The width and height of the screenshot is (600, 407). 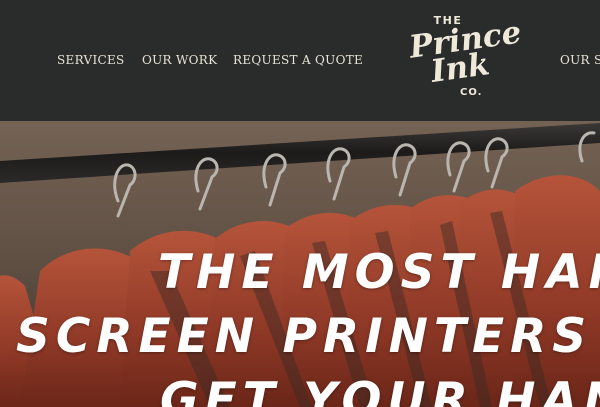 I want to click on nav-link-services: SERVICES, so click(x=91, y=60).